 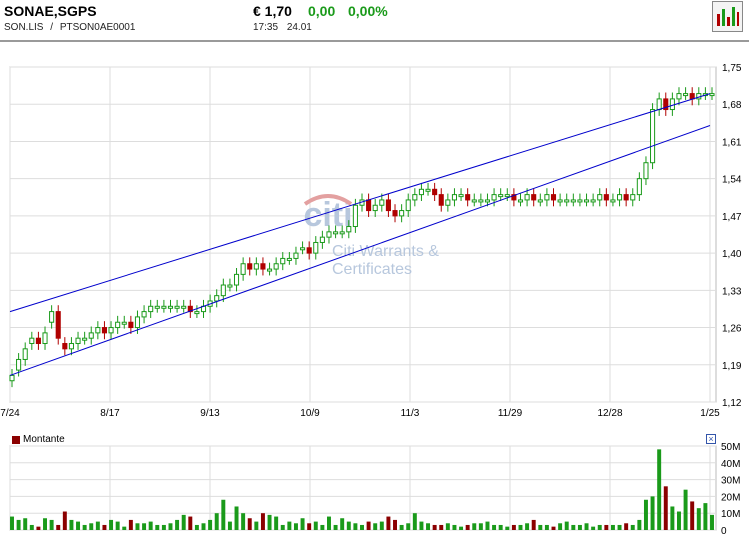 What do you see at coordinates (724, 531) in the screenshot?
I see `volume-tick-label: 0` at bounding box center [724, 531].